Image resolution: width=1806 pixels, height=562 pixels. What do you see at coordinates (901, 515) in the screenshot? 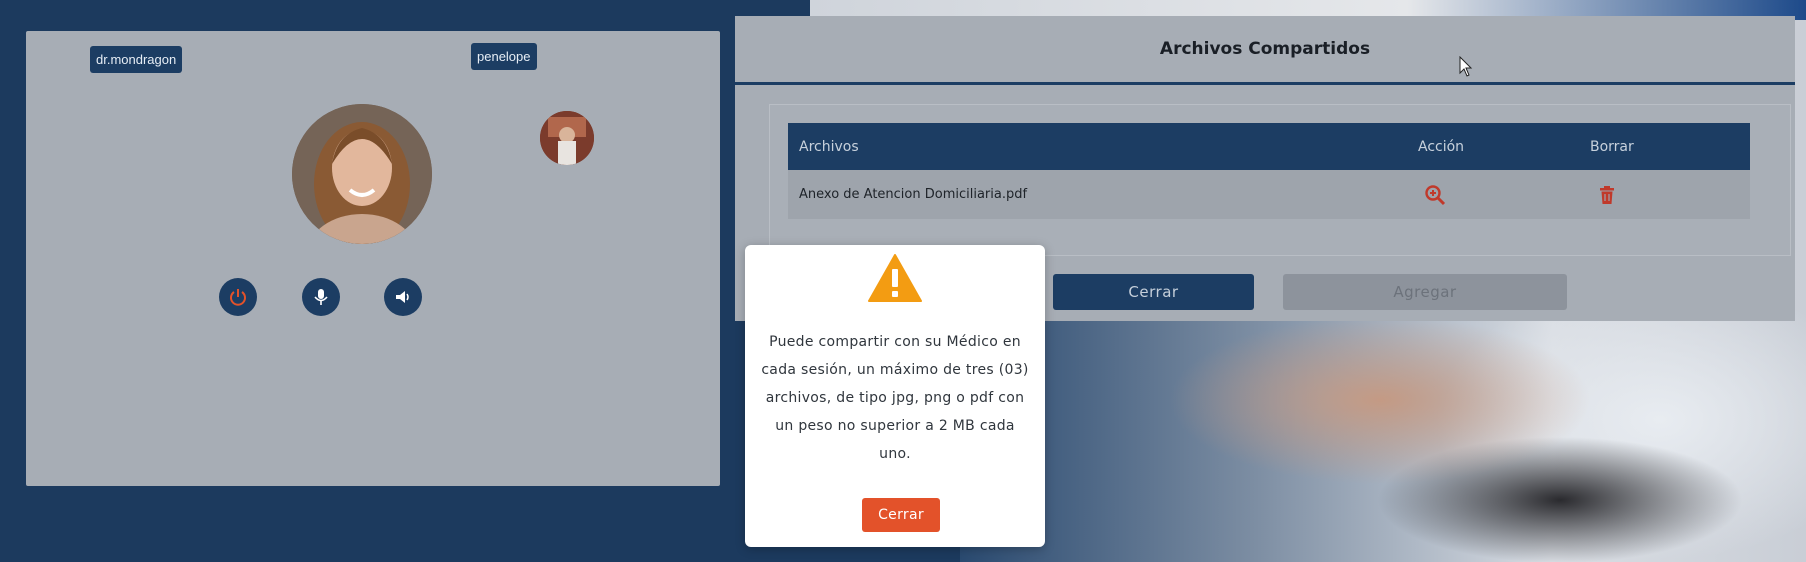
I see `modal-close-button: Cerrar` at bounding box center [901, 515].